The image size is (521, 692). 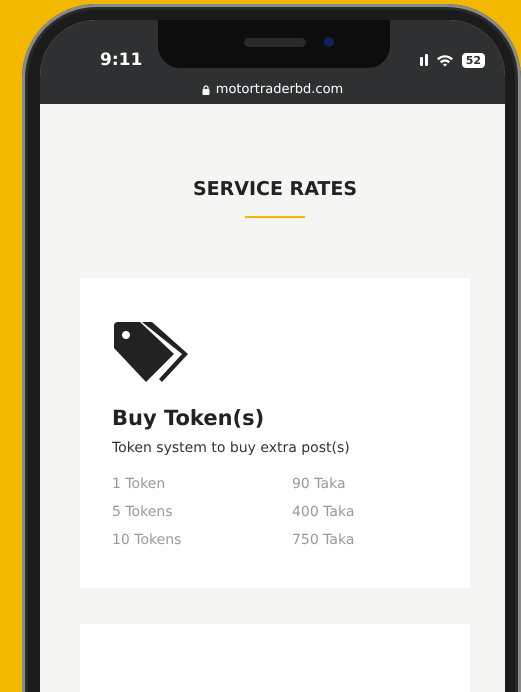 I want to click on status-time: 9:11, so click(x=121, y=60).